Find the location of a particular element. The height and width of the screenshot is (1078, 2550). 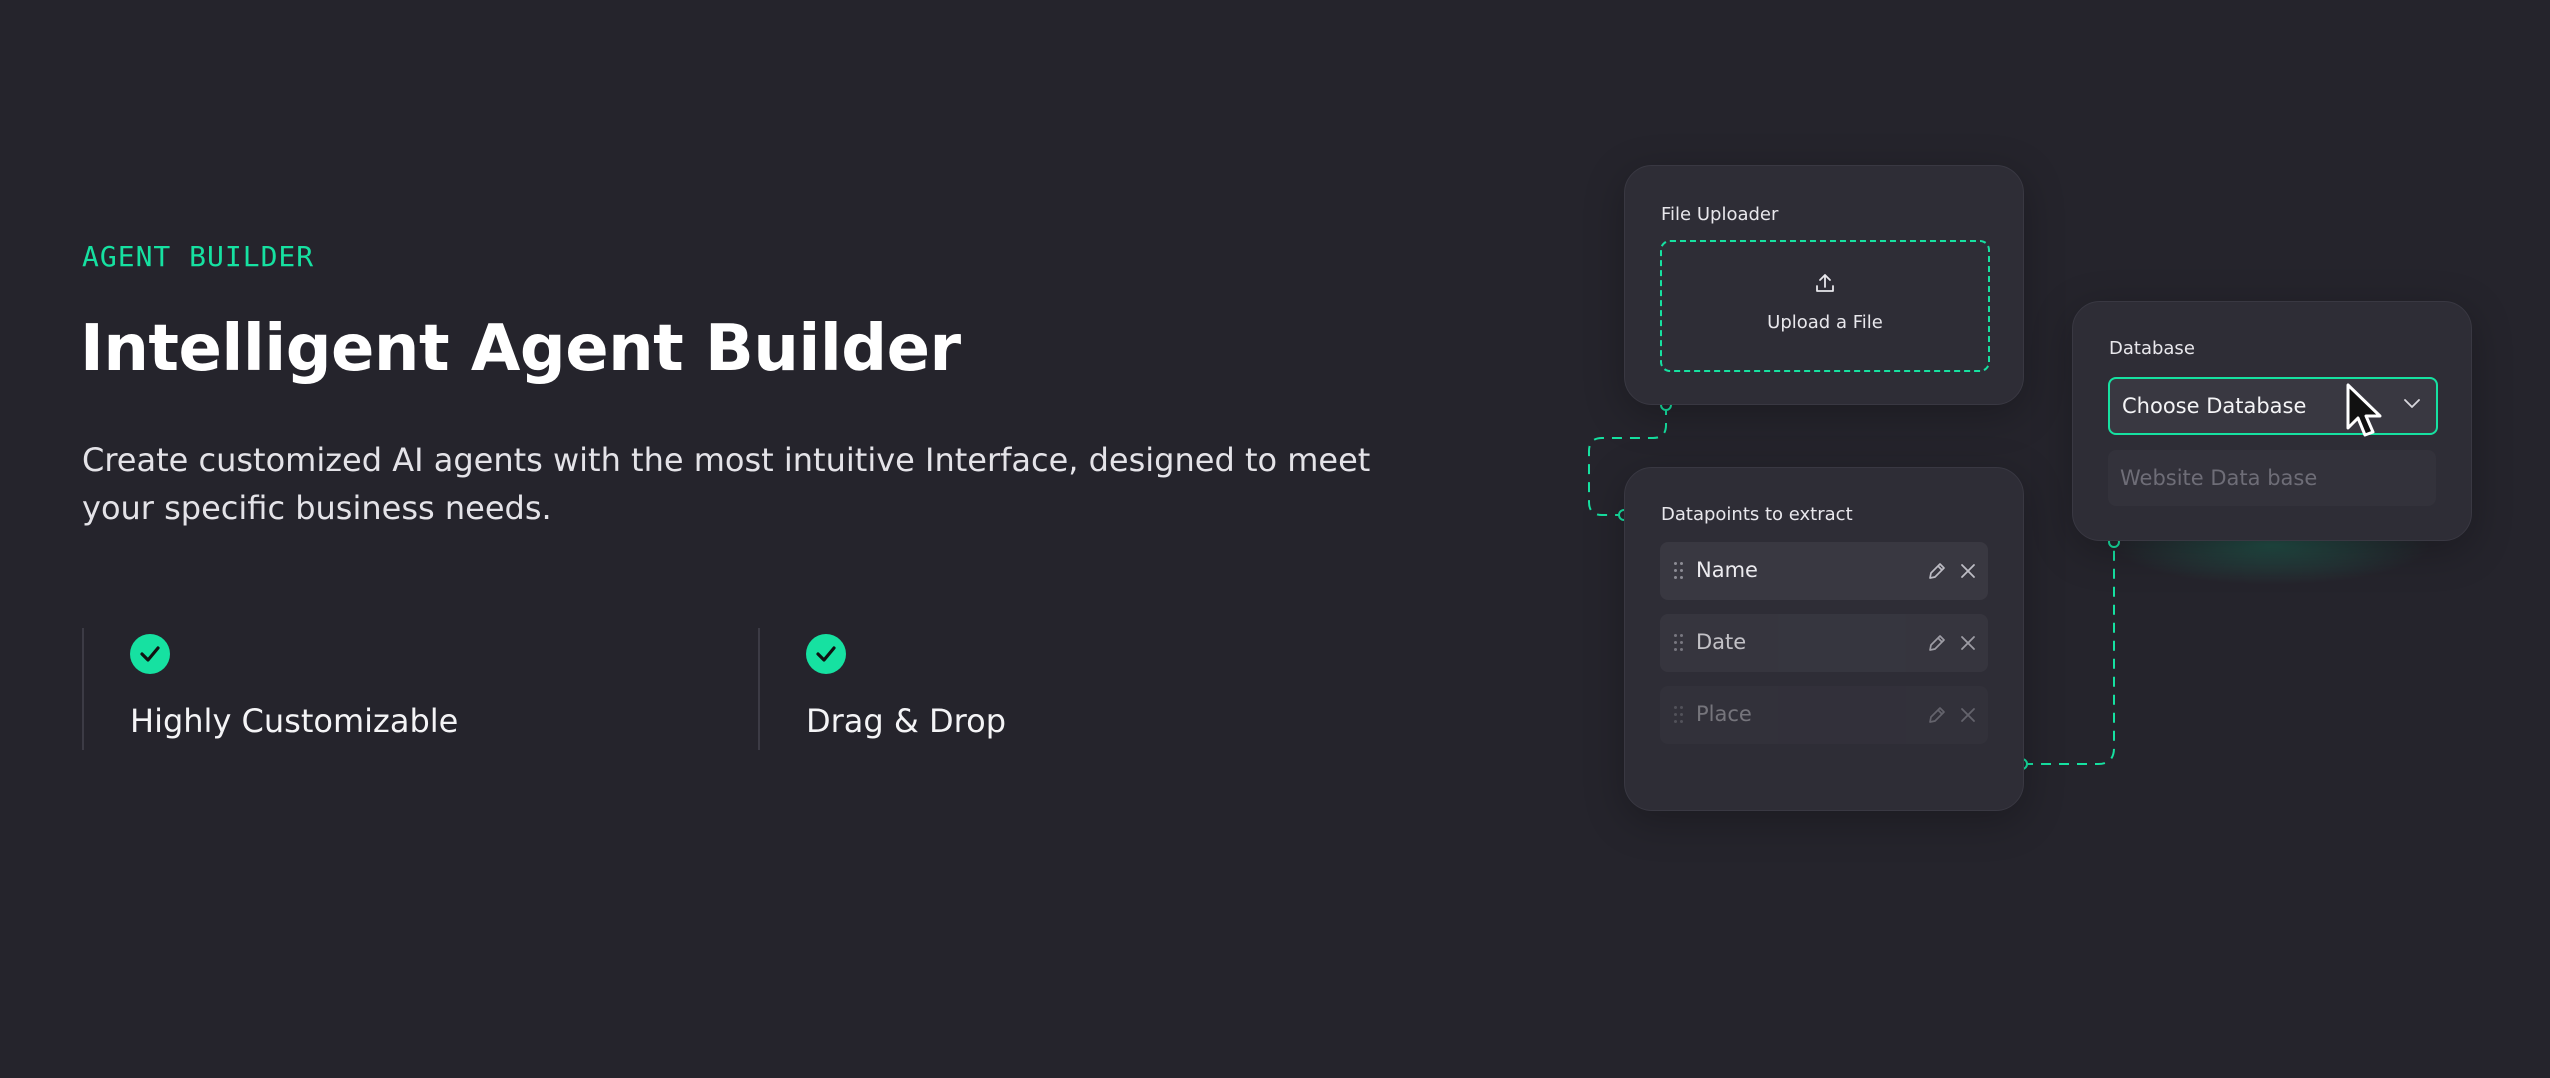

upload-icon is located at coordinates (1825, 283).